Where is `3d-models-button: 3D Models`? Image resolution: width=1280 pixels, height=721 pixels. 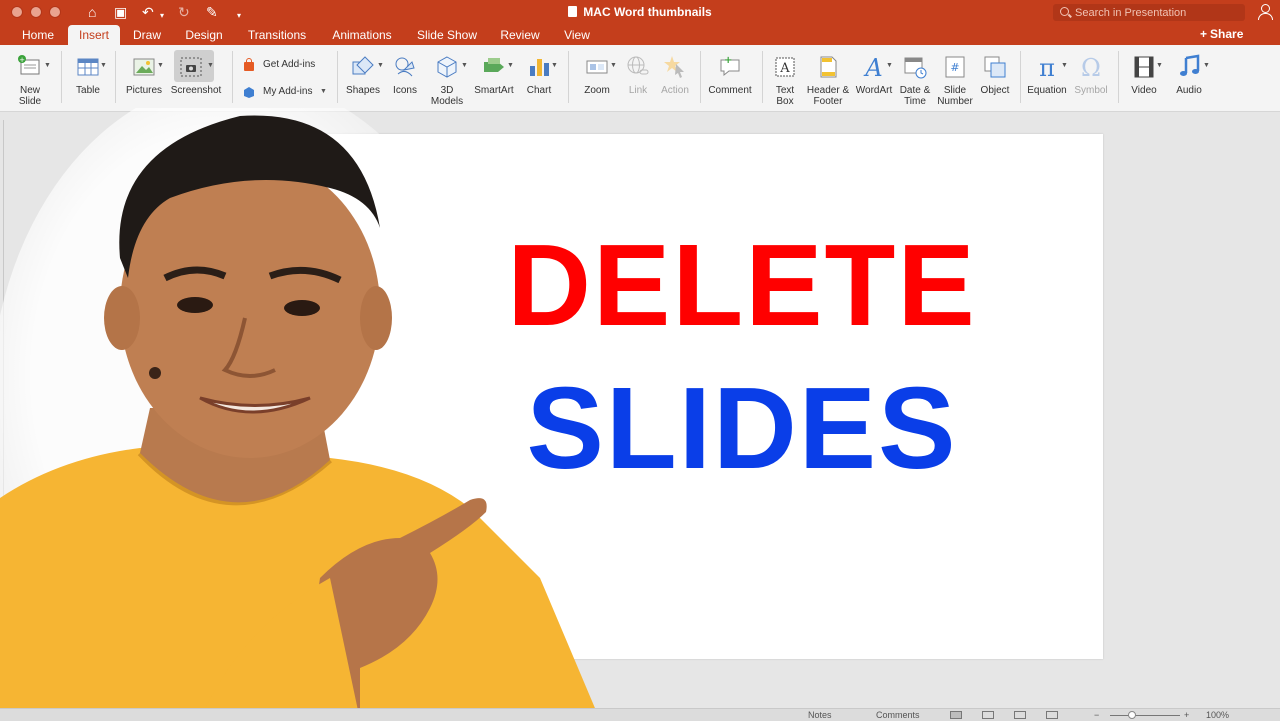
3d-models-button: 3D Models is located at coordinates (447, 78).